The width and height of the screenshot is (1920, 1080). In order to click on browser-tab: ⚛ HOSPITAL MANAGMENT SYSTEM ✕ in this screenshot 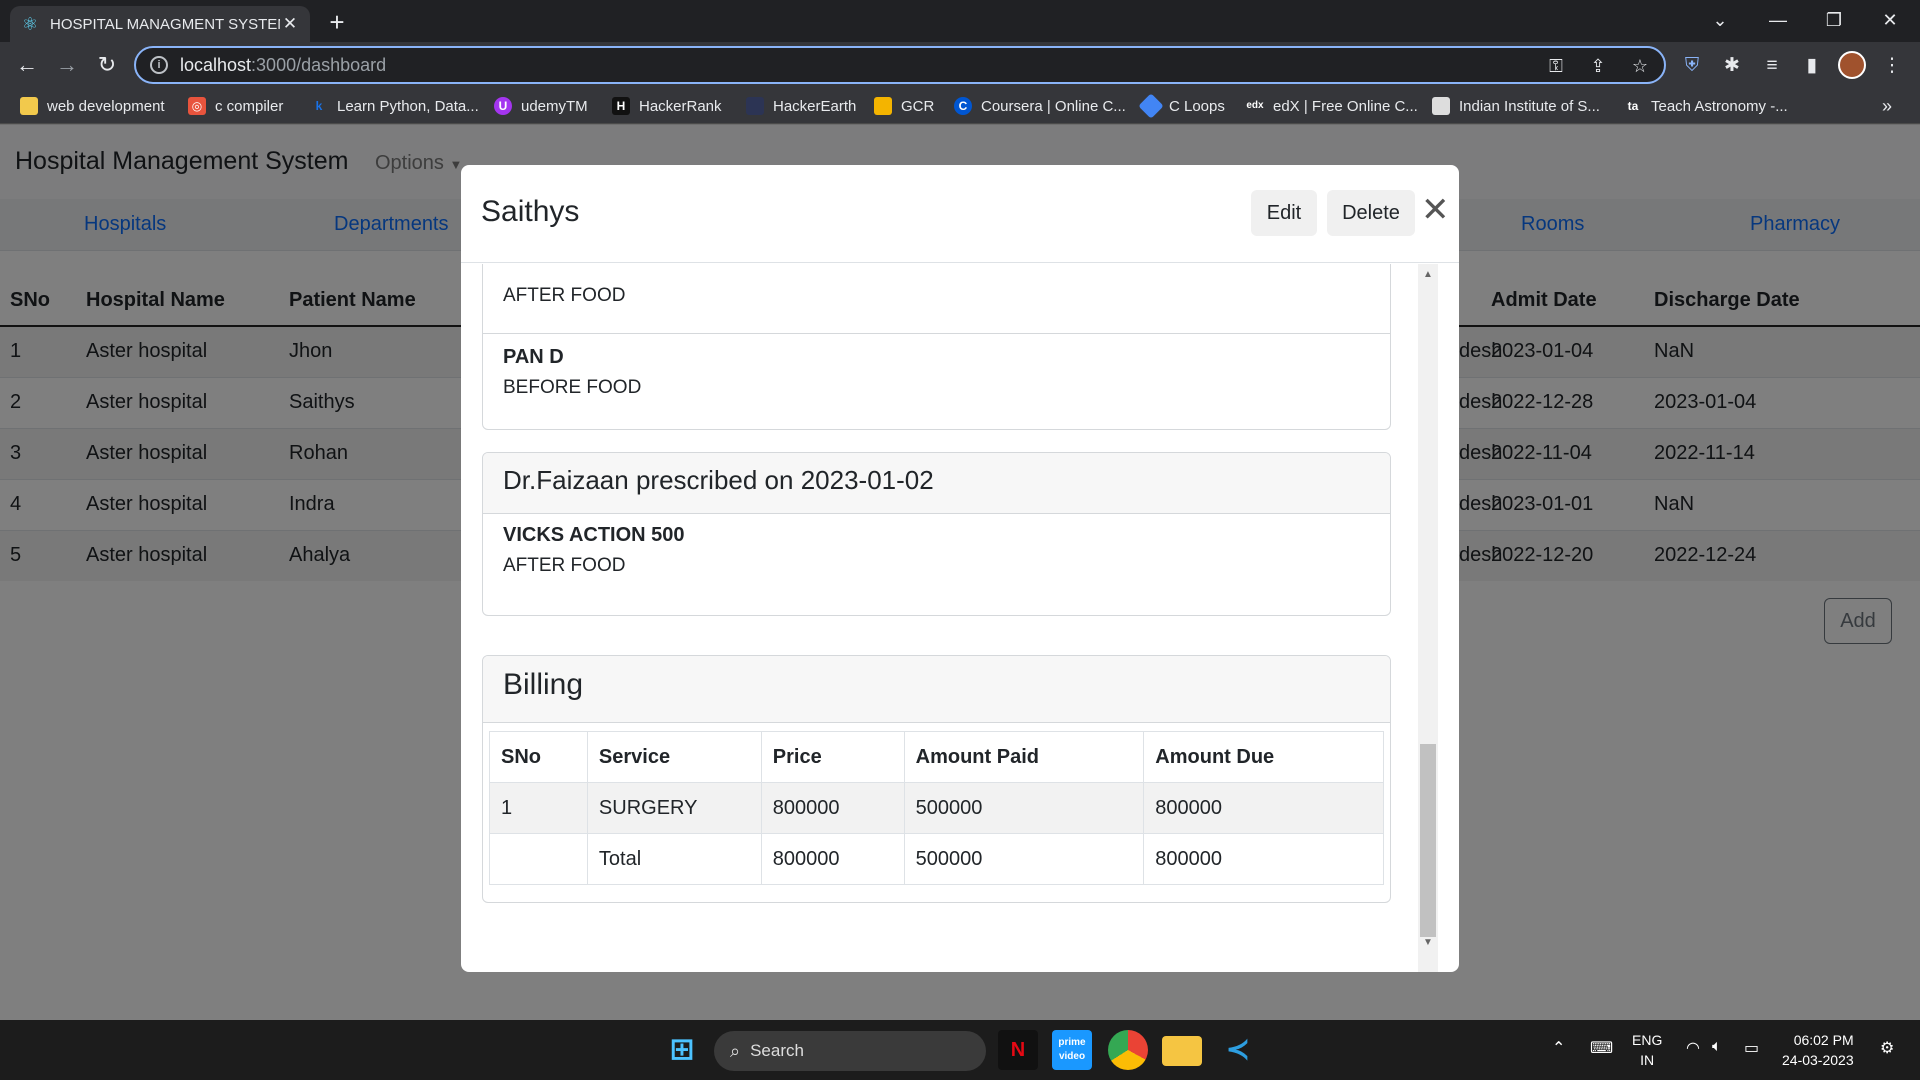, I will do `click(160, 24)`.